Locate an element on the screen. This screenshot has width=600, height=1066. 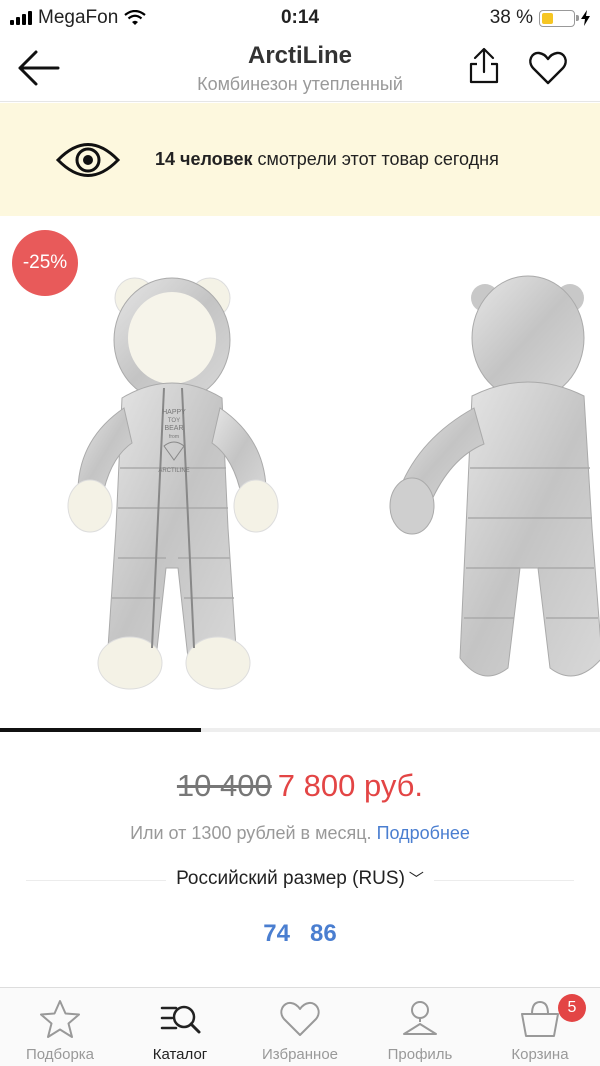
product-header: ArctiLine Комбинезон утепленный is located at coordinates (300, 69).